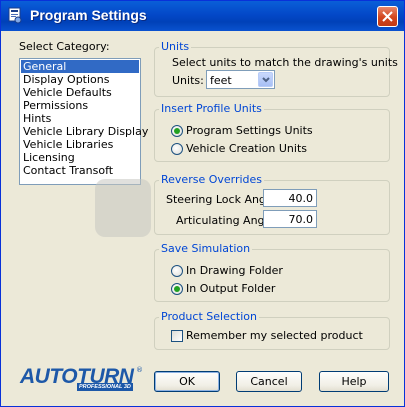 The height and width of the screenshot is (407, 405). Describe the element at coordinates (230, 288) in the screenshot. I see `in-output-folder-label: In Output Folder` at that location.